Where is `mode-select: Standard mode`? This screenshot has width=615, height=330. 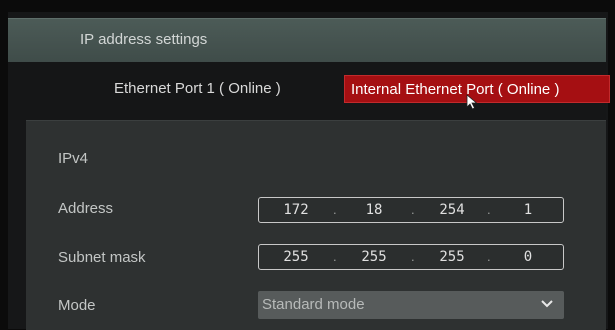 mode-select: Standard mode is located at coordinates (411, 305).